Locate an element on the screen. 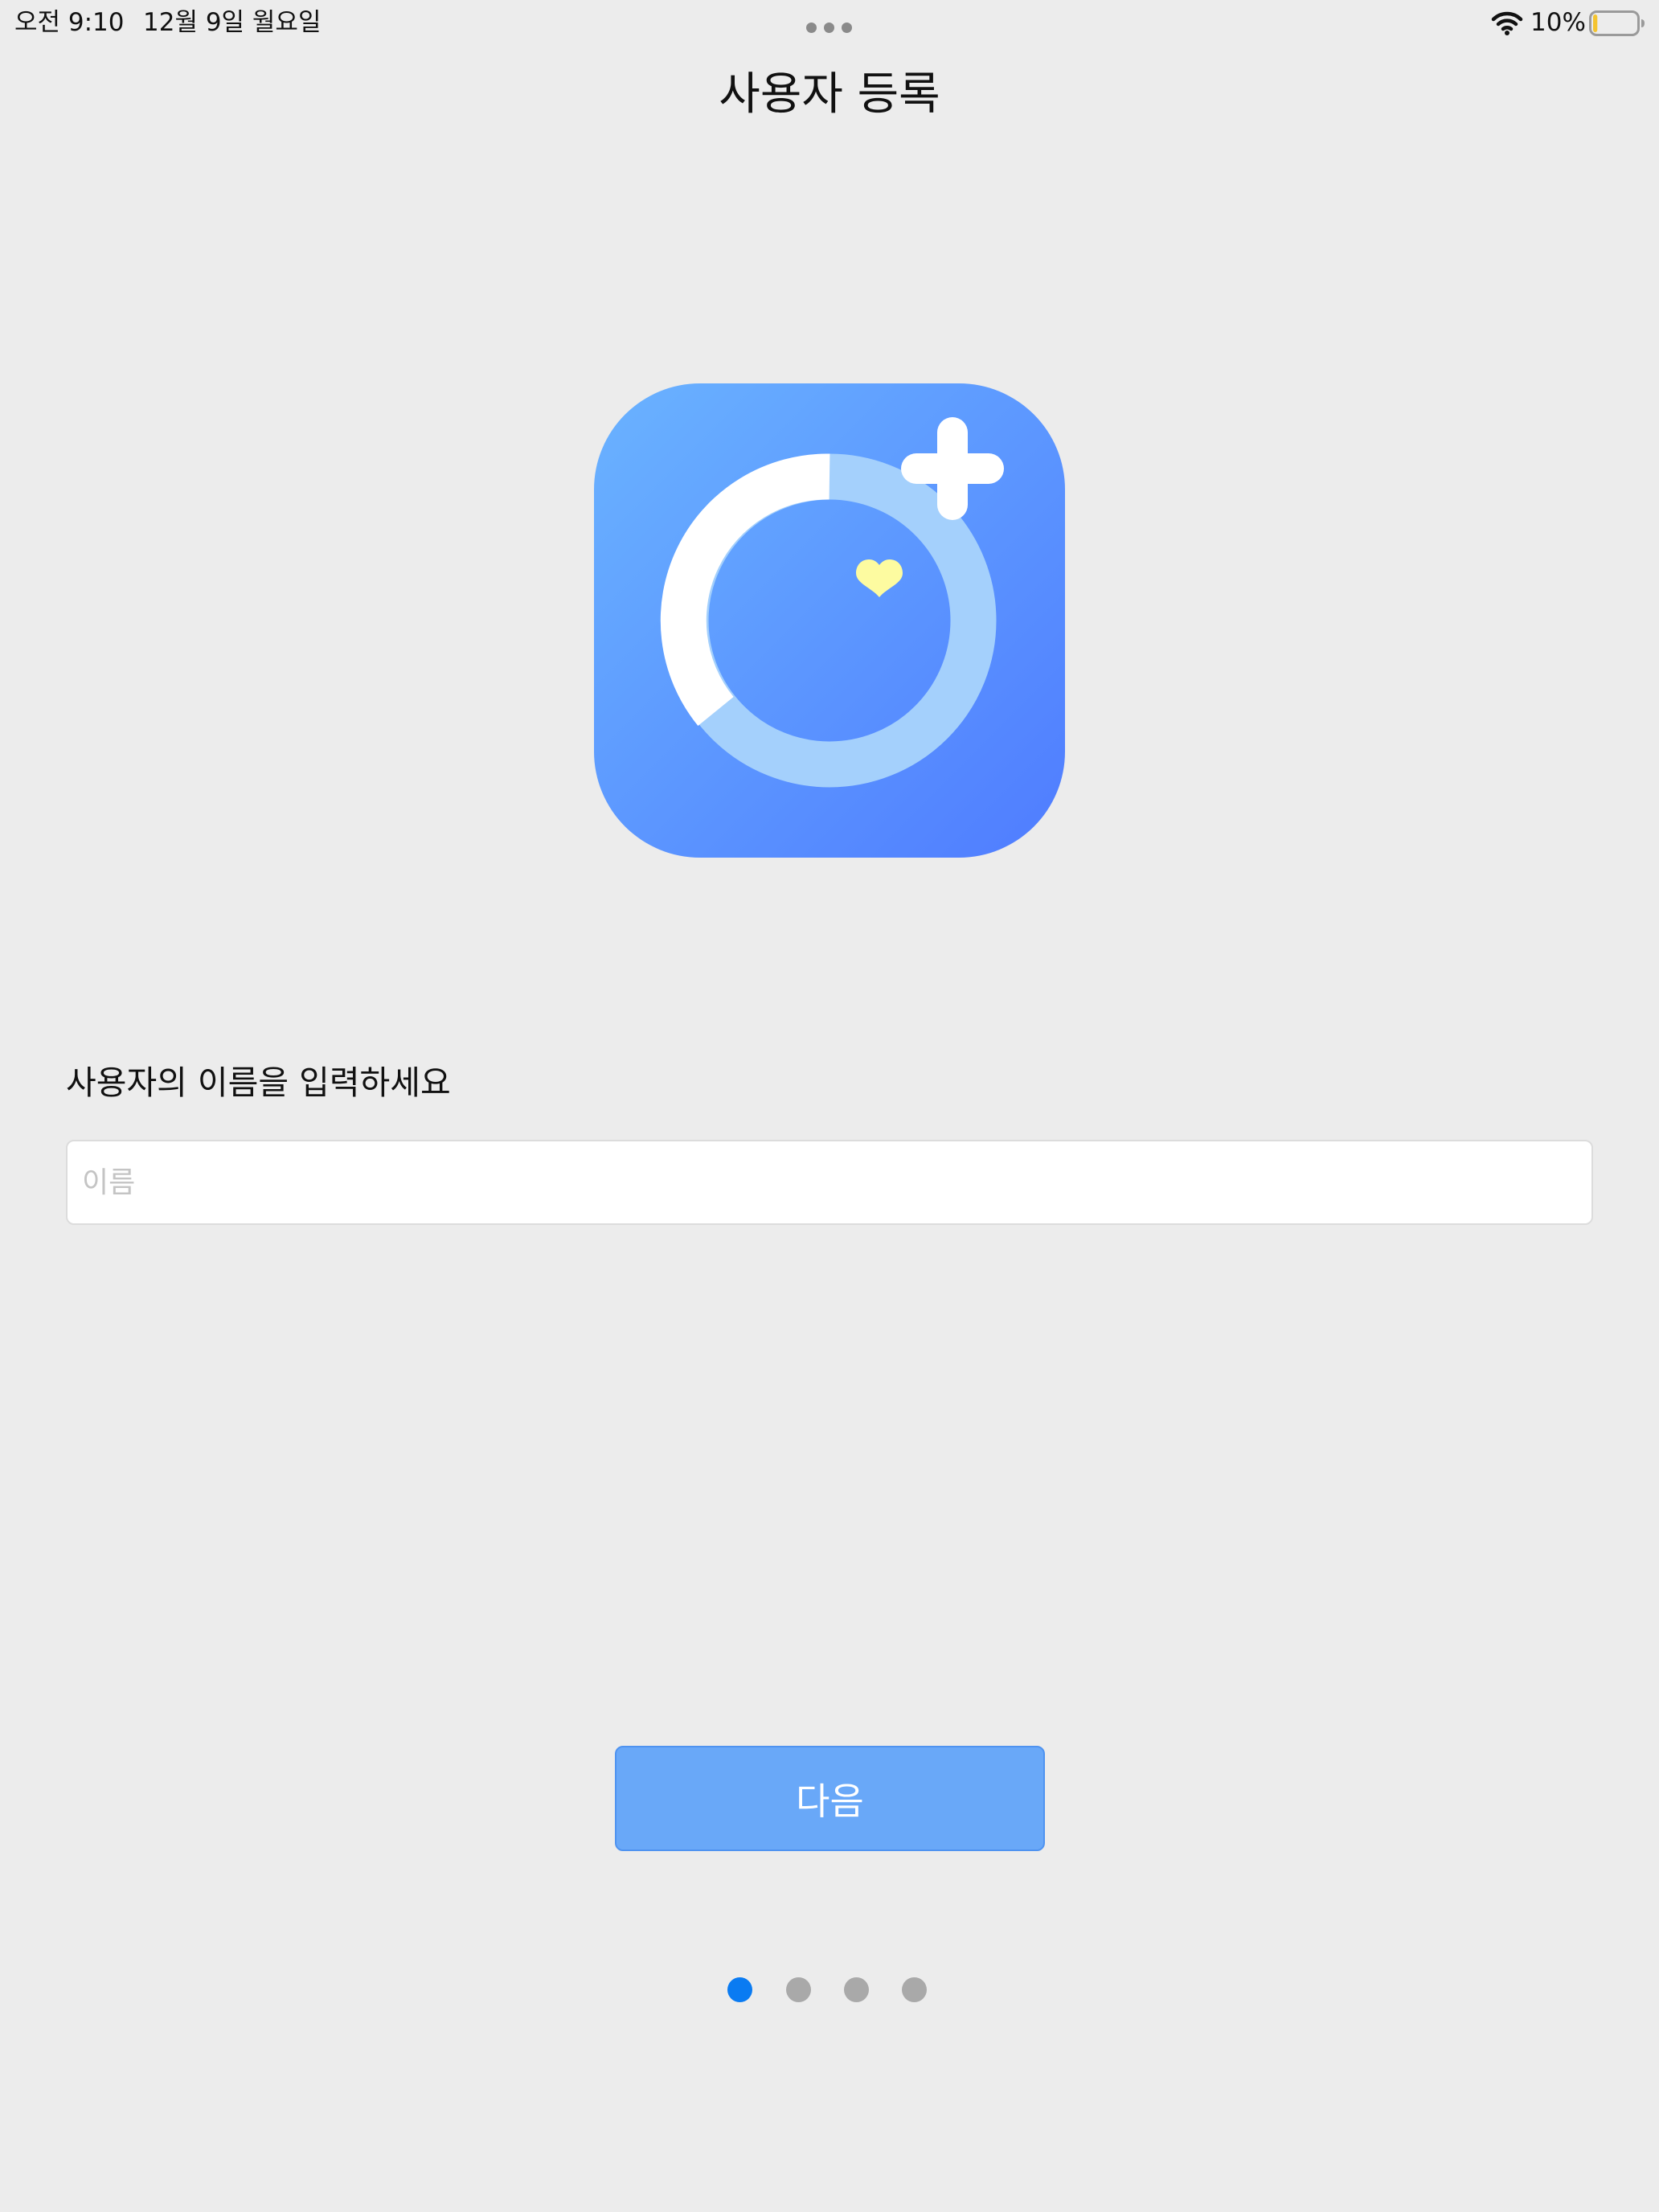 The width and height of the screenshot is (1659, 2212). status-time: 오전 9:10 is located at coordinates (69, 22).